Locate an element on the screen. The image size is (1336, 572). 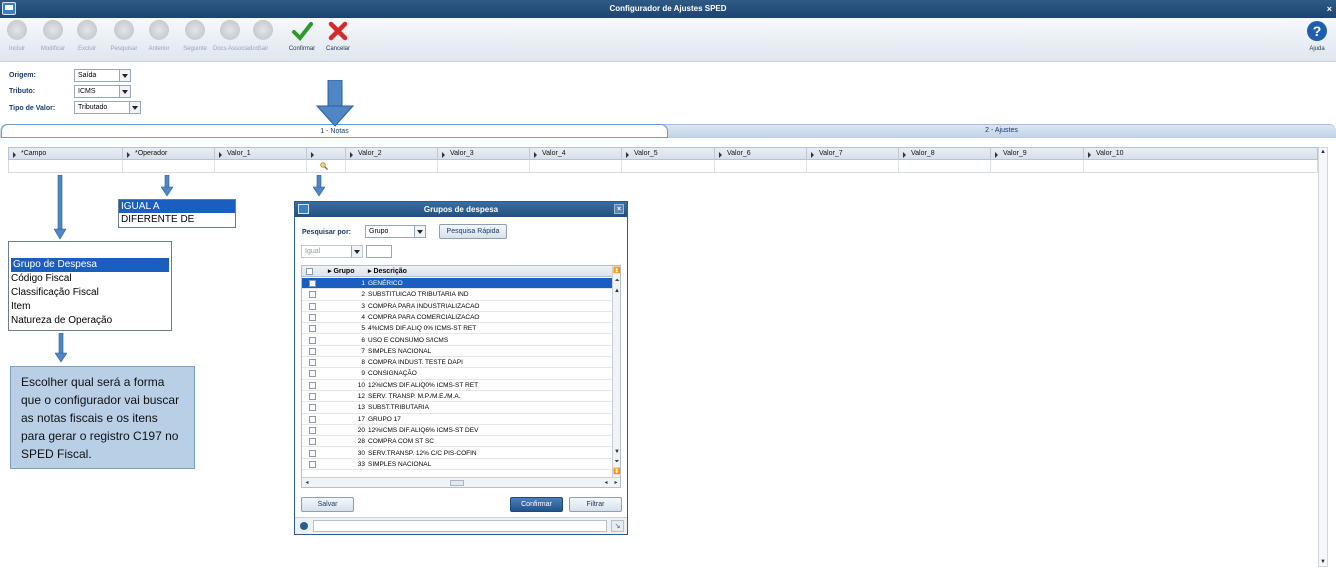
table-row: 5 4%ICMS DIF.ALIQ 0% ICMS-ST RET is located at coordinates (457, 329).